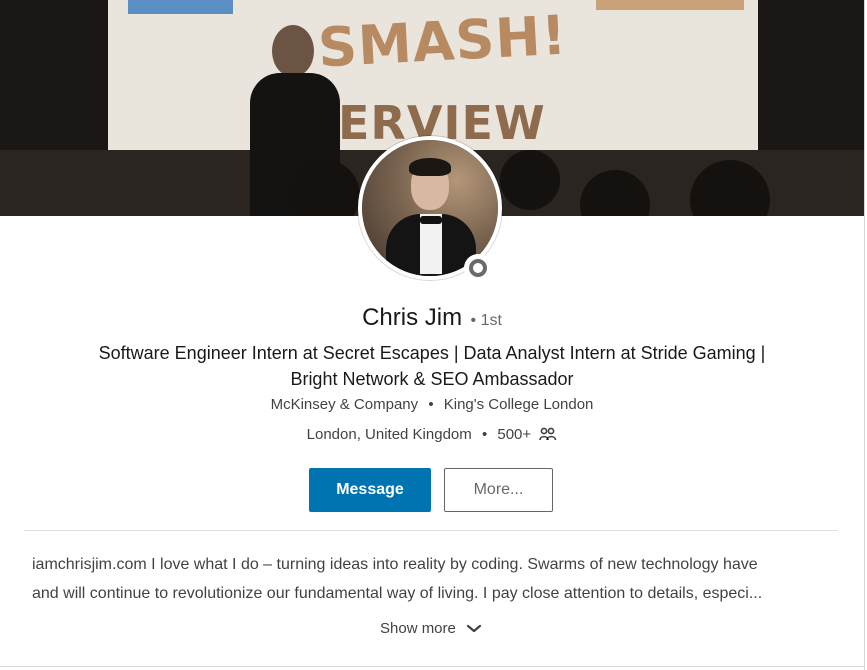 The width and height of the screenshot is (867, 670). Describe the element at coordinates (370, 490) in the screenshot. I see `message-button: Message` at that location.